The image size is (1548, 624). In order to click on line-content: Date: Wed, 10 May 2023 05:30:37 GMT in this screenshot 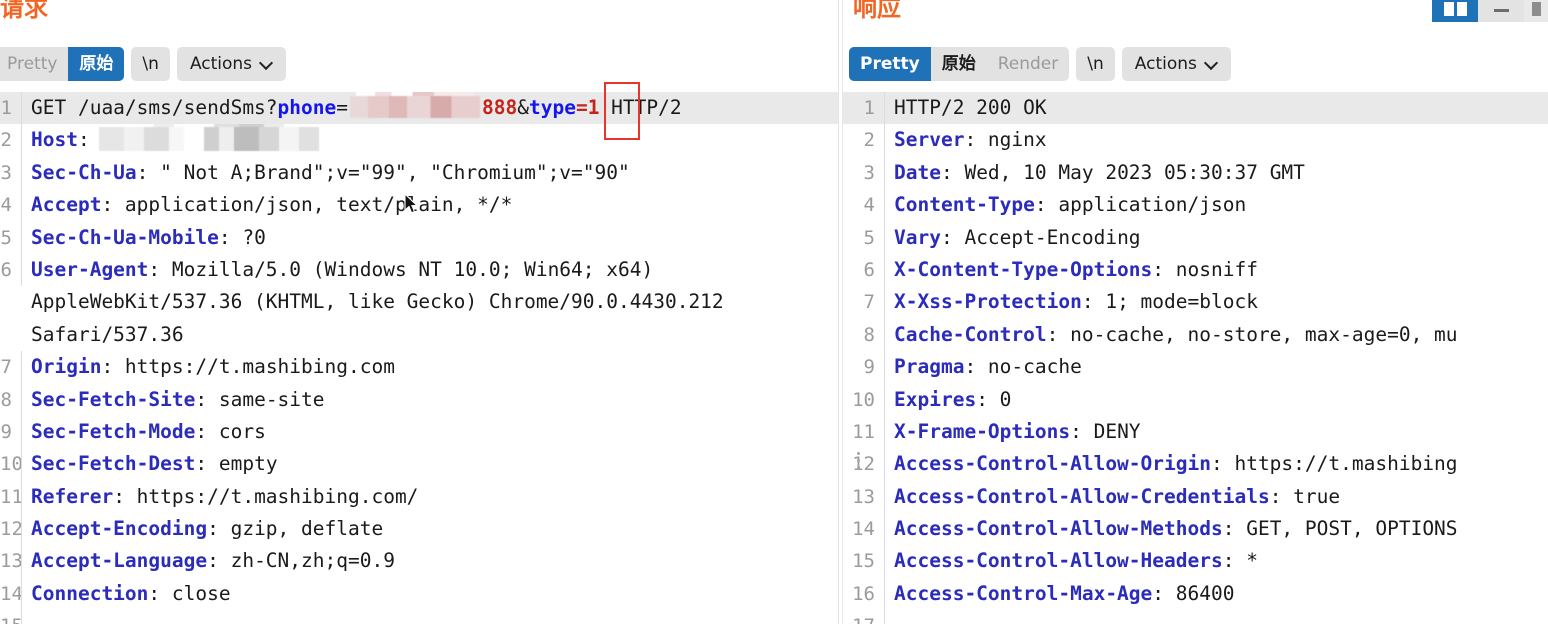, I will do `click(1099, 172)`.